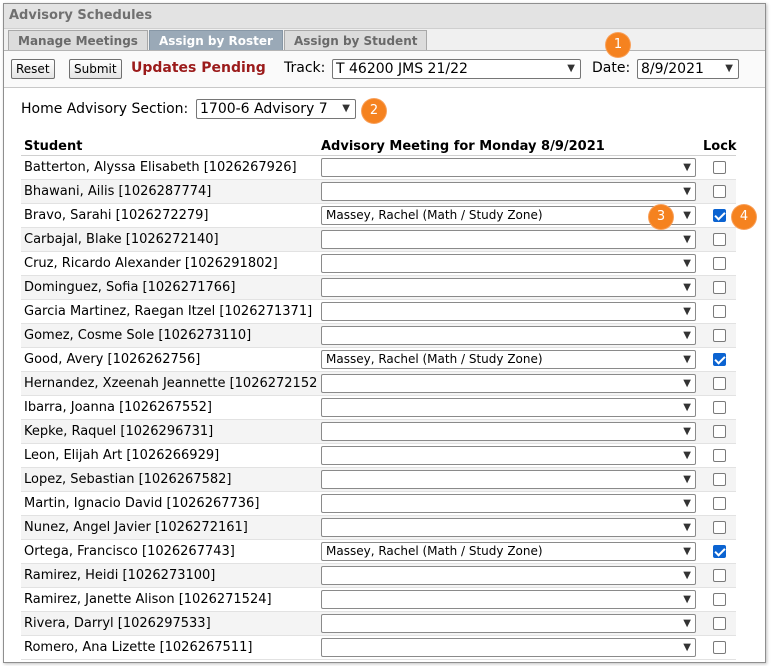  Describe the element at coordinates (33, 69) in the screenshot. I see `reset-button: Reset` at that location.